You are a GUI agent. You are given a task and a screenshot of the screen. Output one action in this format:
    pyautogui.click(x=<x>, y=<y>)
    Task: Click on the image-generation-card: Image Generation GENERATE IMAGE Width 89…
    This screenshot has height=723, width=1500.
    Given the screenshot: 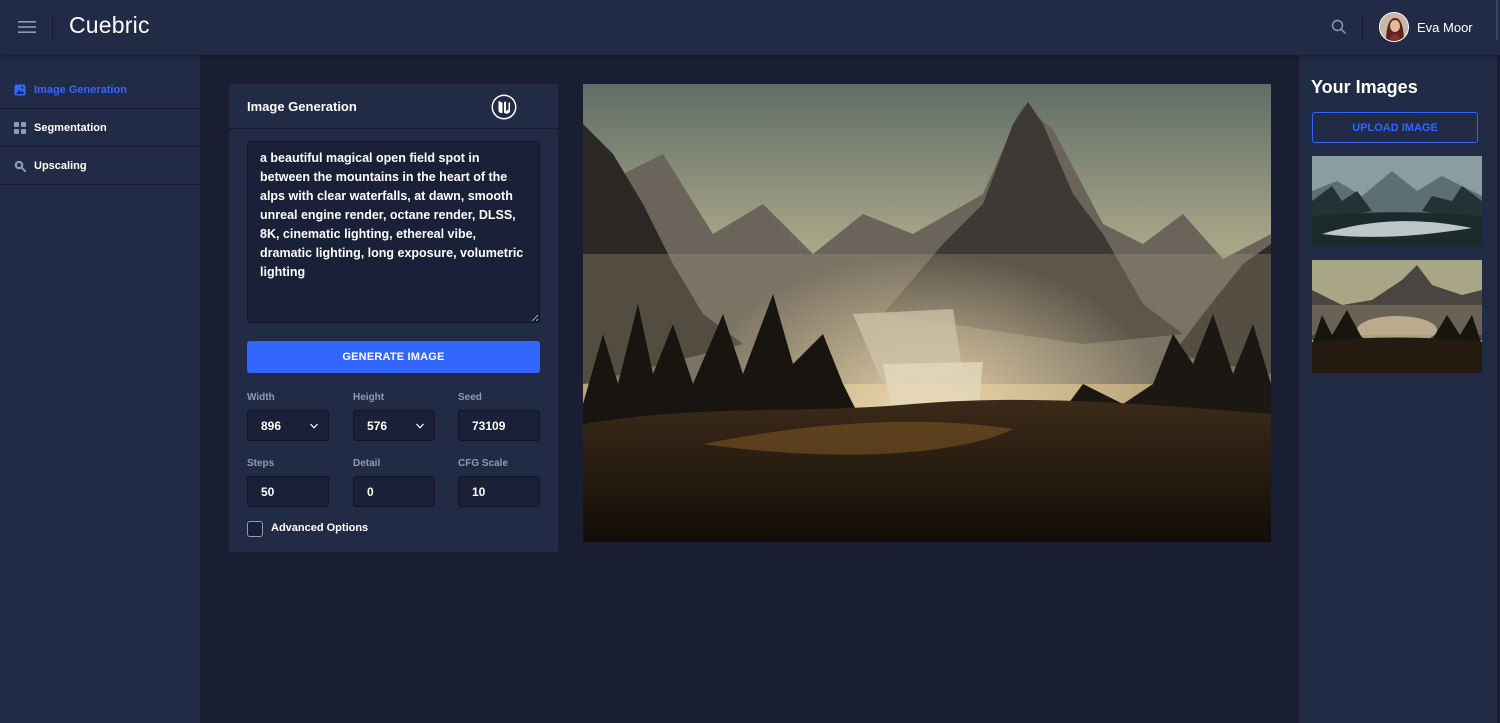 What is the action you would take?
    pyautogui.click(x=393, y=318)
    